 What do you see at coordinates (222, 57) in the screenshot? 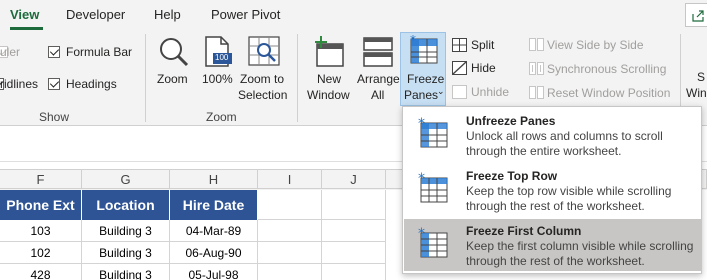
I see `zoom-100-icon-text: 100` at bounding box center [222, 57].